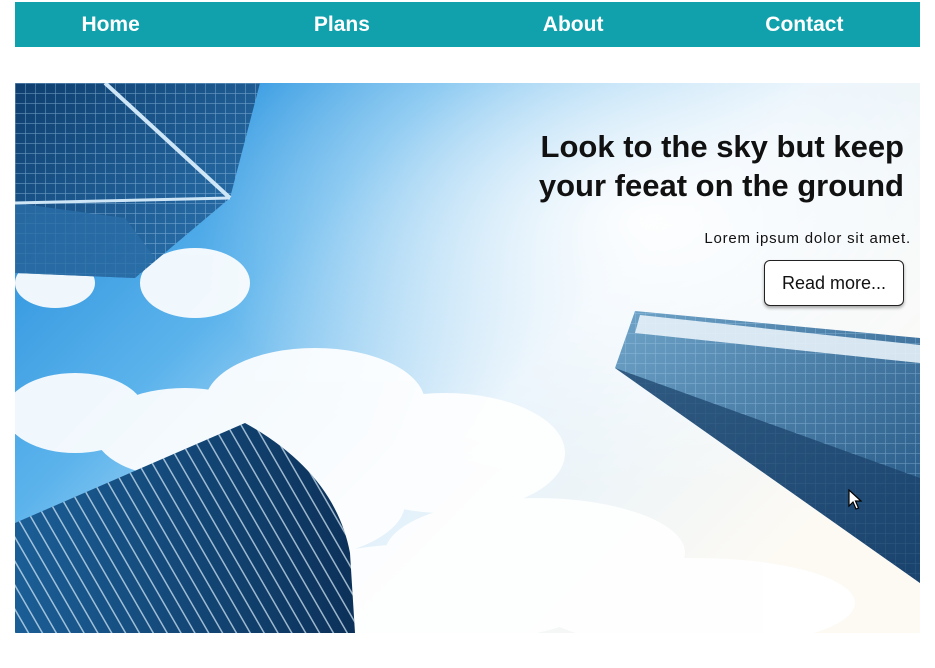 The image size is (935, 668). Describe the element at coordinates (113, 24) in the screenshot. I see `nav-item-home: Home` at that location.